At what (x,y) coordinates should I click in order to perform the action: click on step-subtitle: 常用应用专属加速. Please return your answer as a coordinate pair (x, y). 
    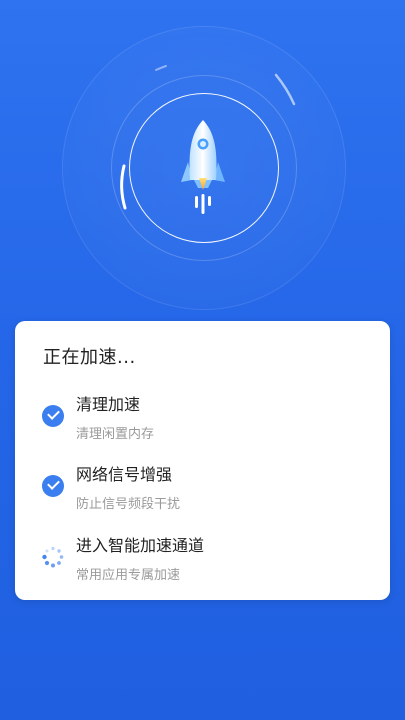
    Looking at the image, I should click on (128, 575).